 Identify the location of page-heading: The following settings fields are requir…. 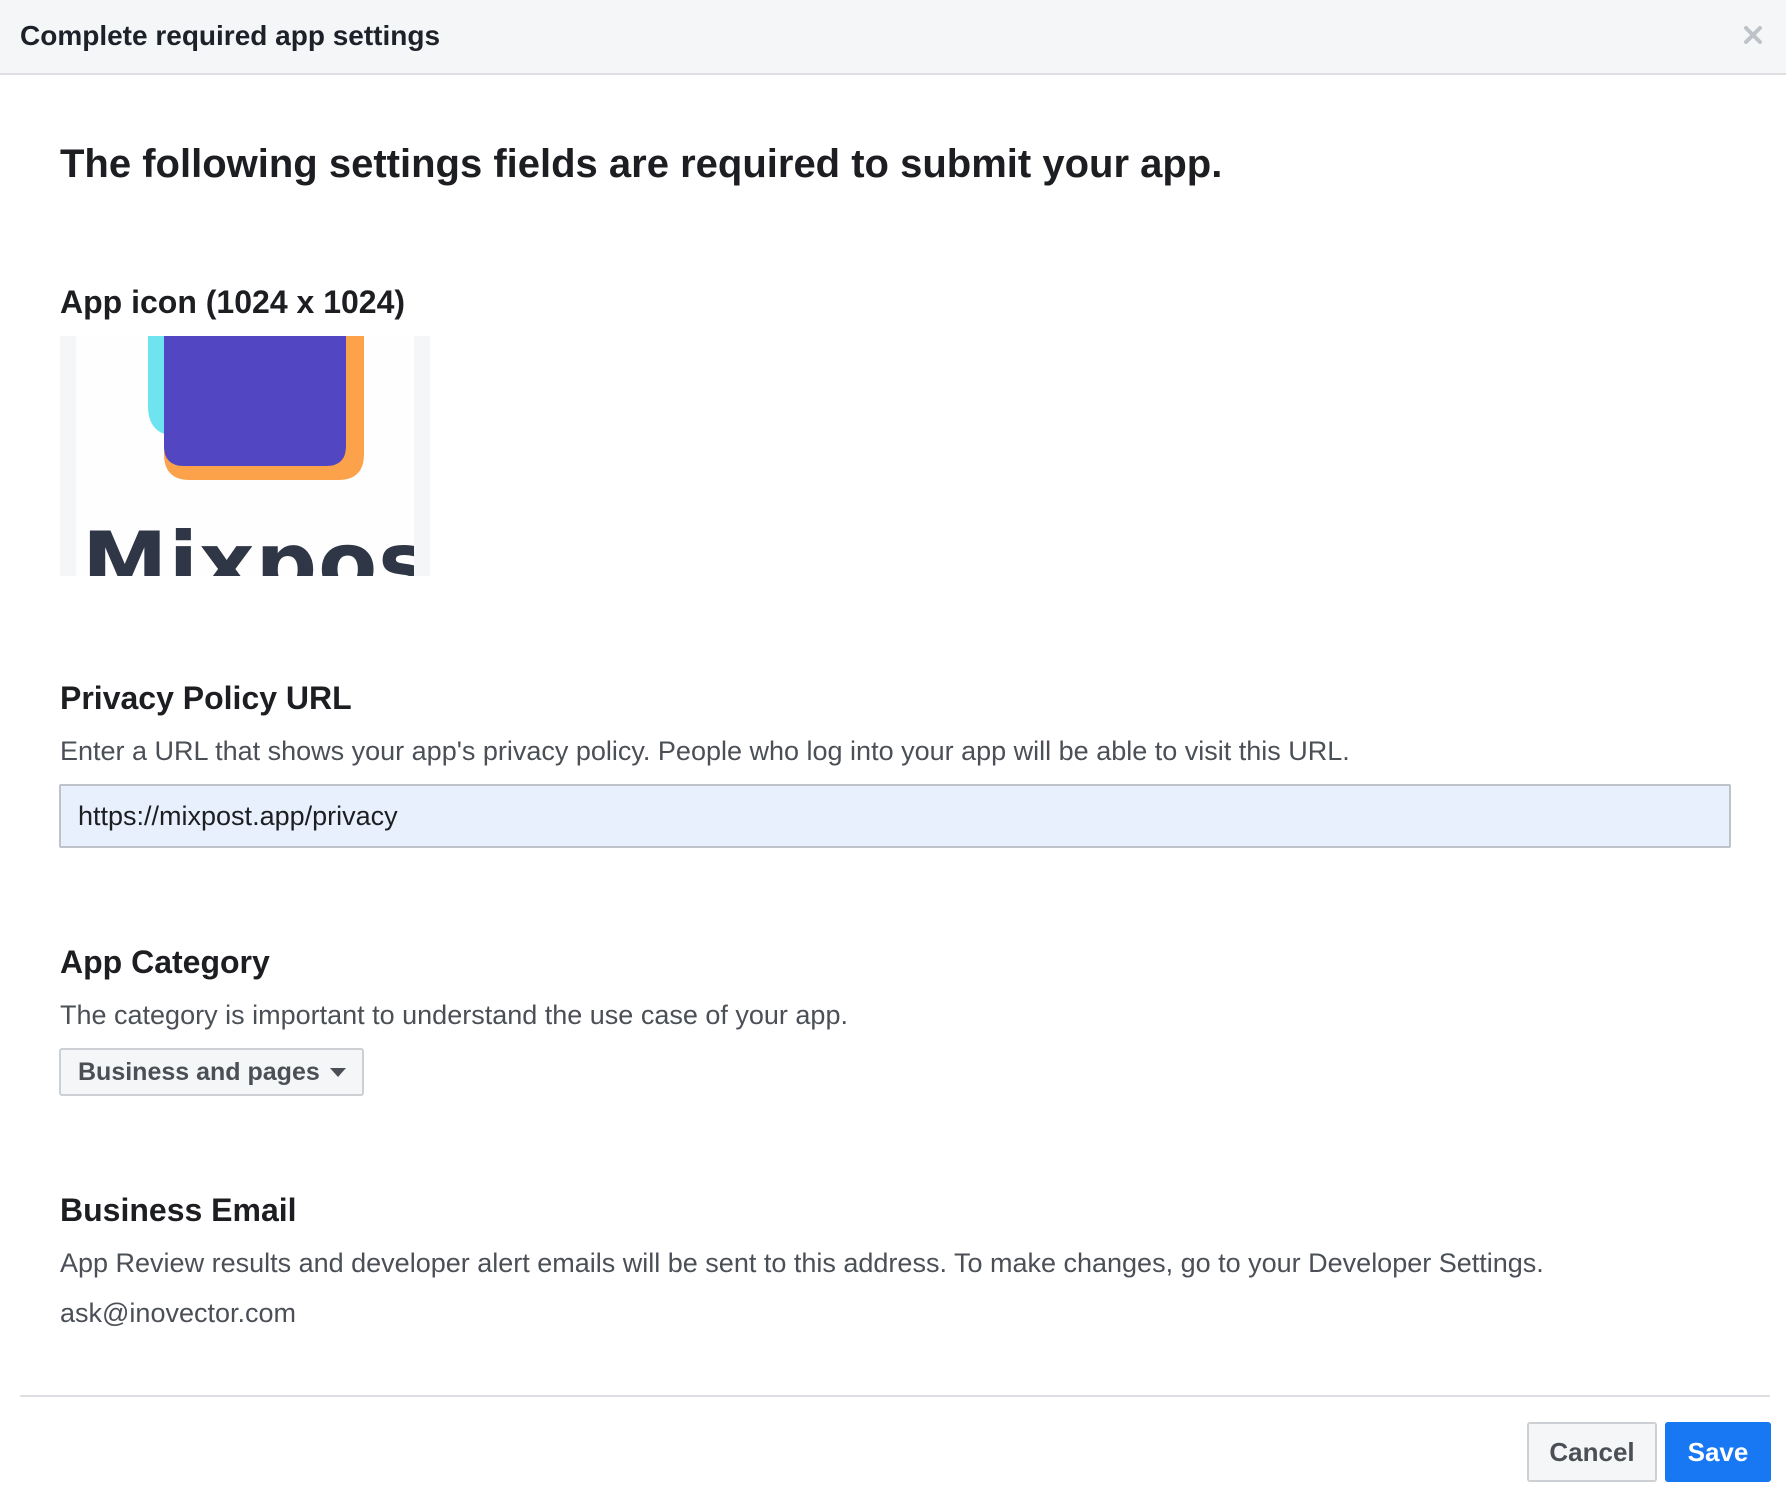
(641, 164).